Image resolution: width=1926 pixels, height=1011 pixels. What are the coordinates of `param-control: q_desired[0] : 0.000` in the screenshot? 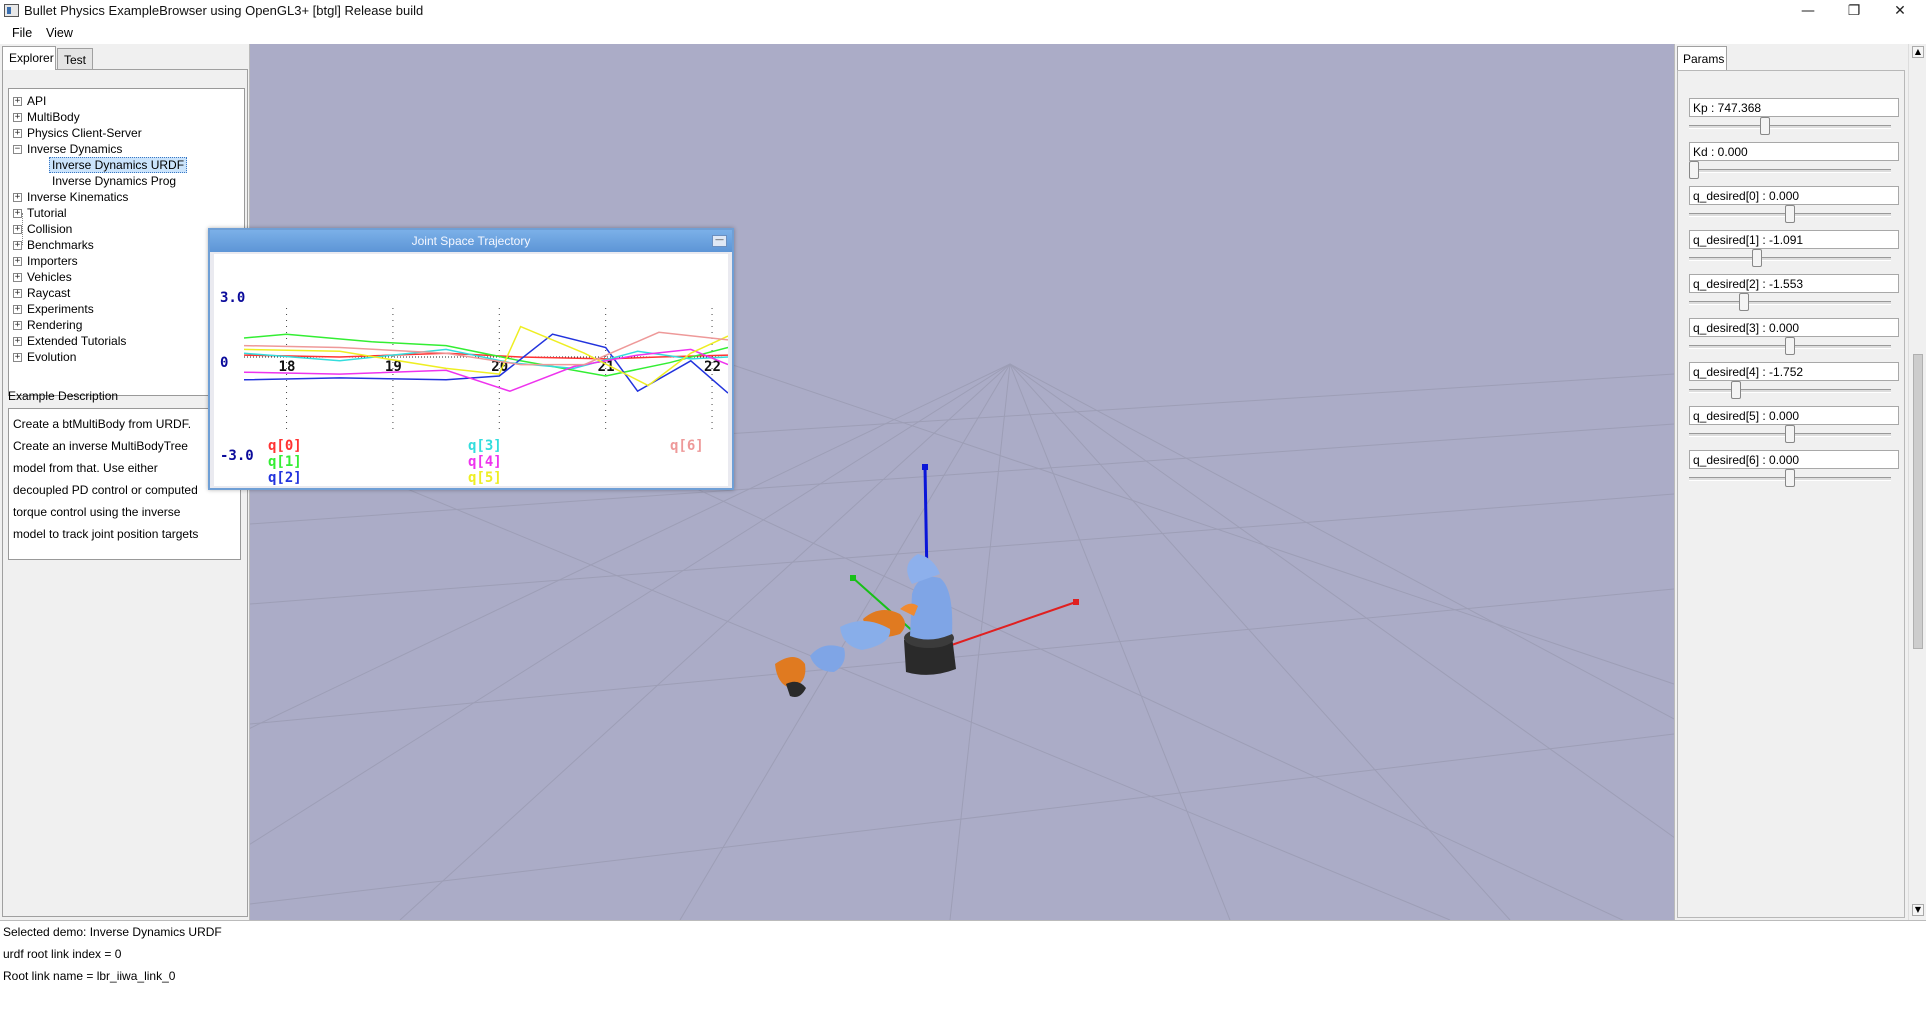 It's located at (1794, 204).